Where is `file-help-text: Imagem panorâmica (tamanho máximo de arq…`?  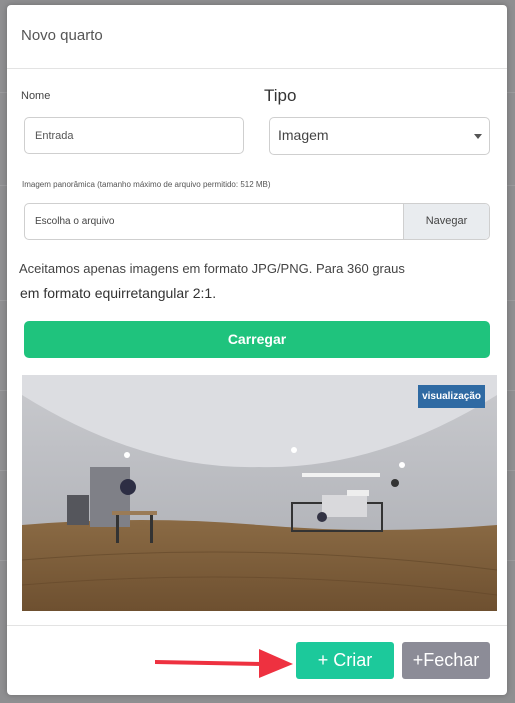
file-help-text: Imagem panorâmica (tamanho máximo de arq… is located at coordinates (146, 184).